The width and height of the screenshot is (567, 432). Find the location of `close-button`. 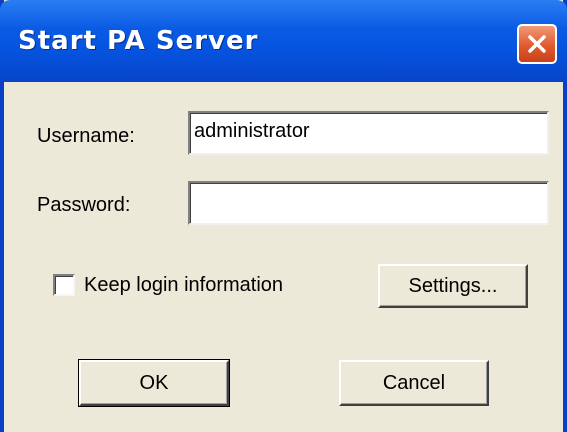

close-button is located at coordinates (537, 44).